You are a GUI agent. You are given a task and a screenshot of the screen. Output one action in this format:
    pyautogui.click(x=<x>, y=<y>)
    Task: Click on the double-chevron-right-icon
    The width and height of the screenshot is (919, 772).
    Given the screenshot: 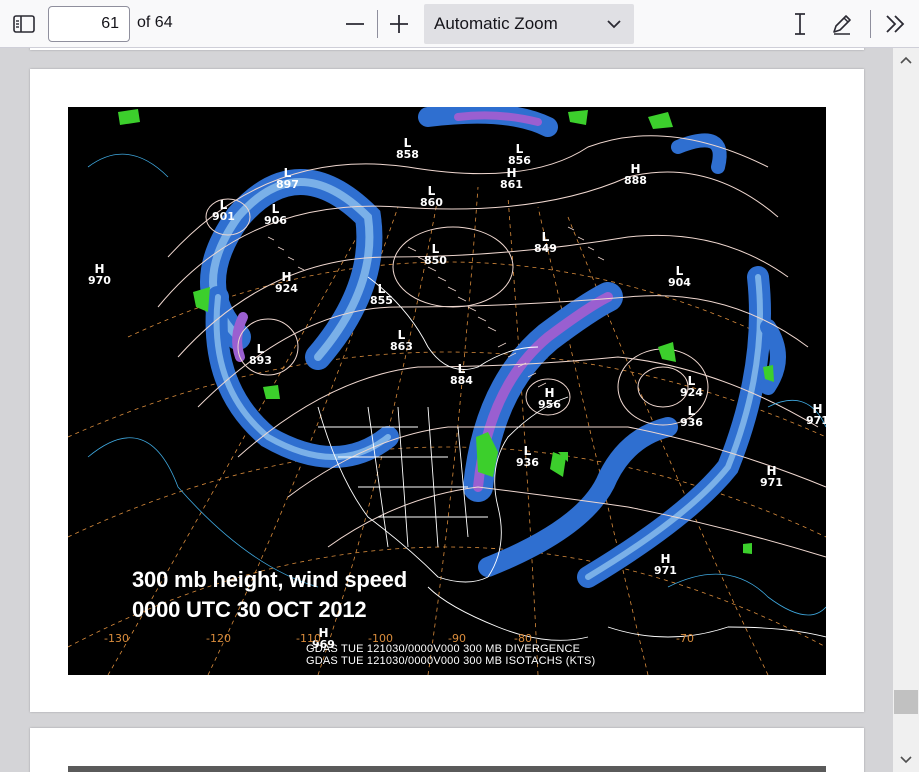 What is the action you would take?
    pyautogui.click(x=895, y=24)
    